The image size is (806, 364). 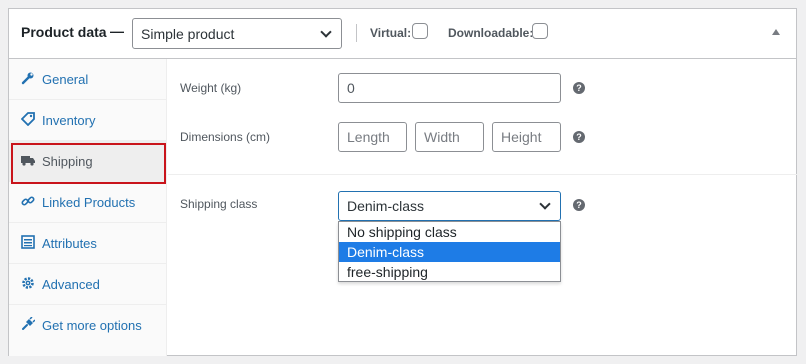 What do you see at coordinates (27, 78) in the screenshot?
I see `wrench-icon` at bounding box center [27, 78].